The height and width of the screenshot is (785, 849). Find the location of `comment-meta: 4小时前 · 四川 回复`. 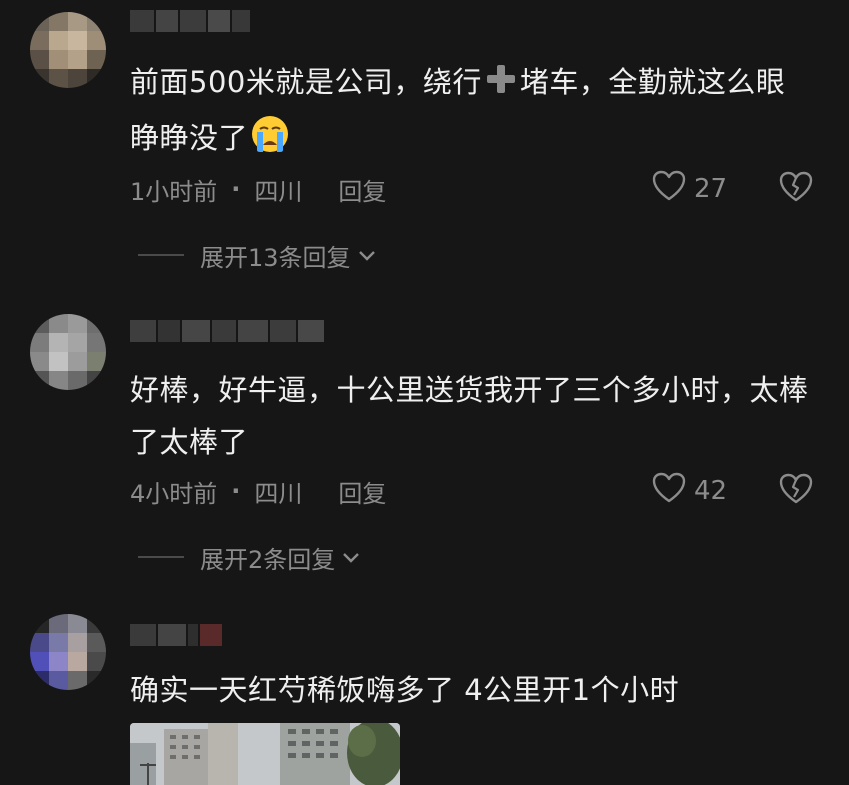

comment-meta: 4小时前 · 四川 回复 is located at coordinates (258, 491).